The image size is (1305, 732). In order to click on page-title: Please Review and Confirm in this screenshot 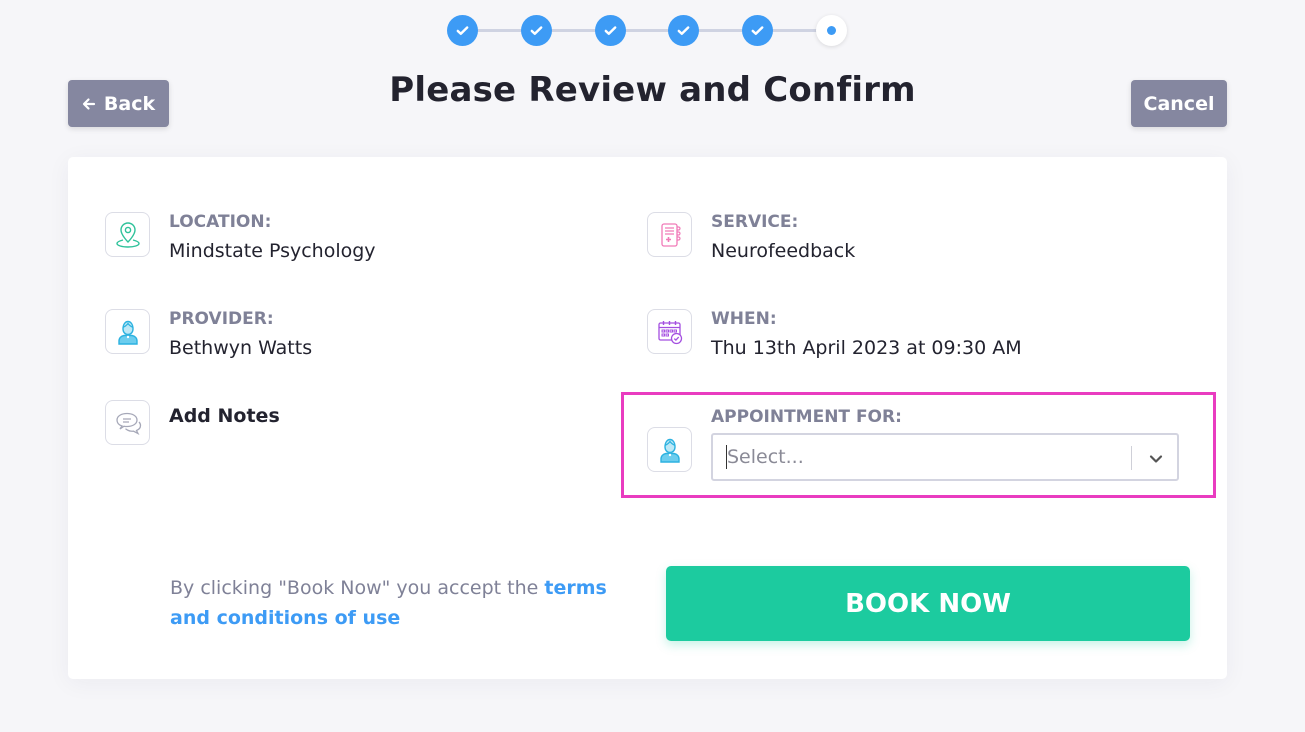, I will do `click(652, 90)`.